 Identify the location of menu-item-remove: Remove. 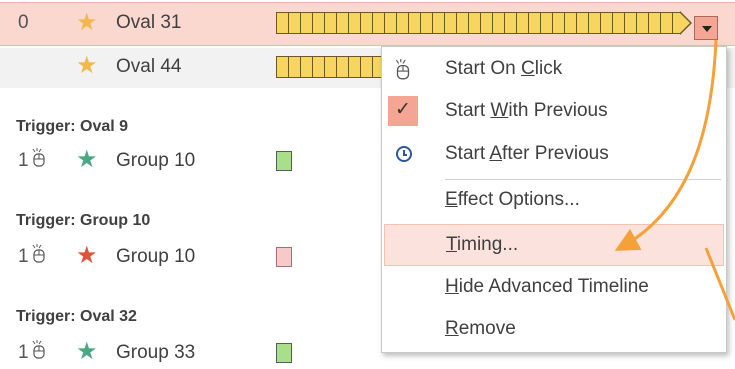
(554, 330).